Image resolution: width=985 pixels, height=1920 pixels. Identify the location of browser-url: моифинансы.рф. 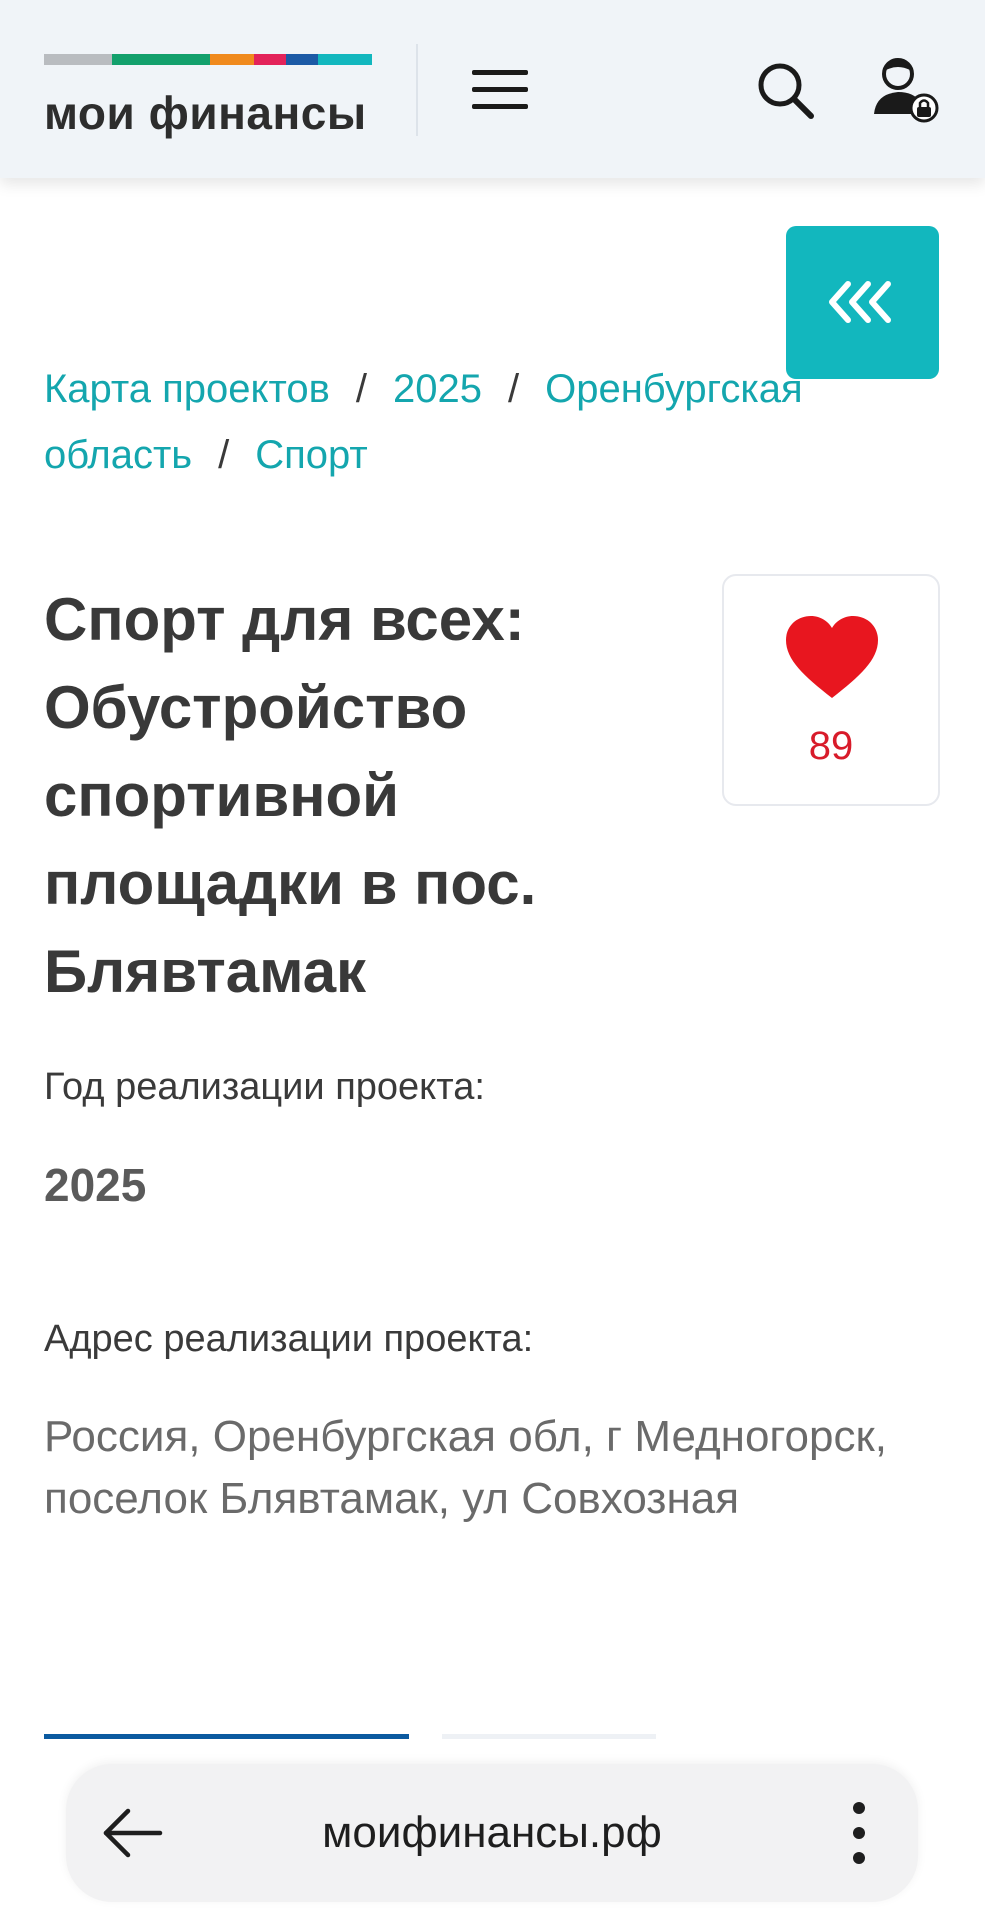
(492, 1833).